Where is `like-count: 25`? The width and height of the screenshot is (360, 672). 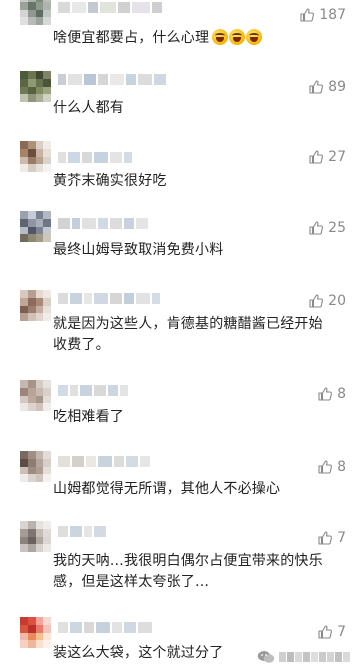 like-count: 25 is located at coordinates (337, 228).